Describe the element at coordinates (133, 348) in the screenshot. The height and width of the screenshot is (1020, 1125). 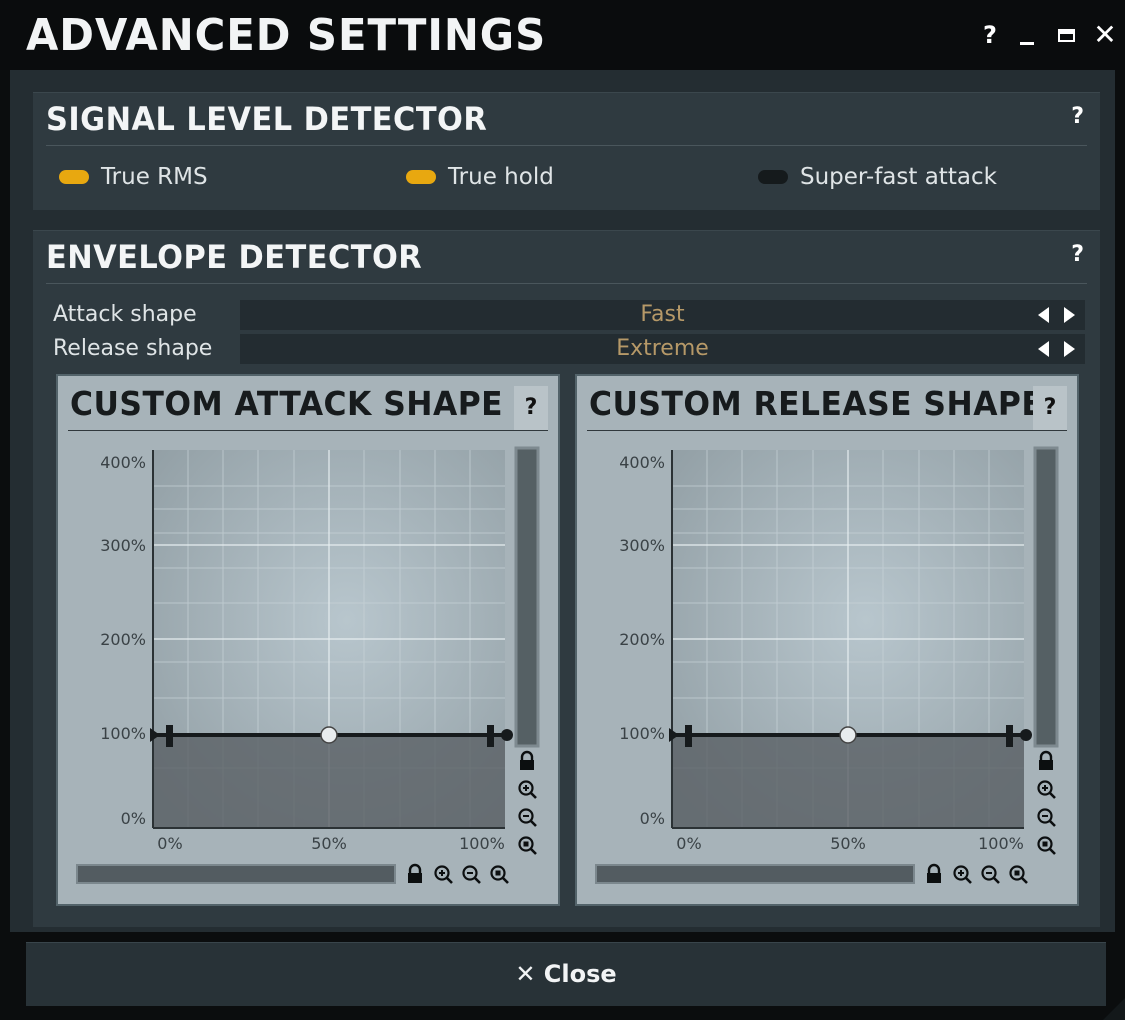
I see `release-shape-label: Release shape` at that location.